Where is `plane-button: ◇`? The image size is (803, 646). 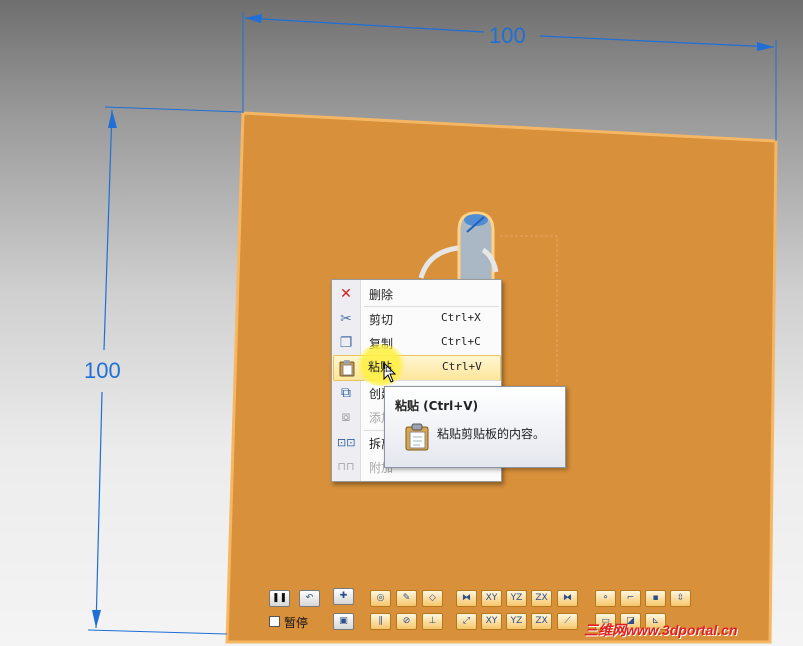 plane-button: ◇ is located at coordinates (432, 598).